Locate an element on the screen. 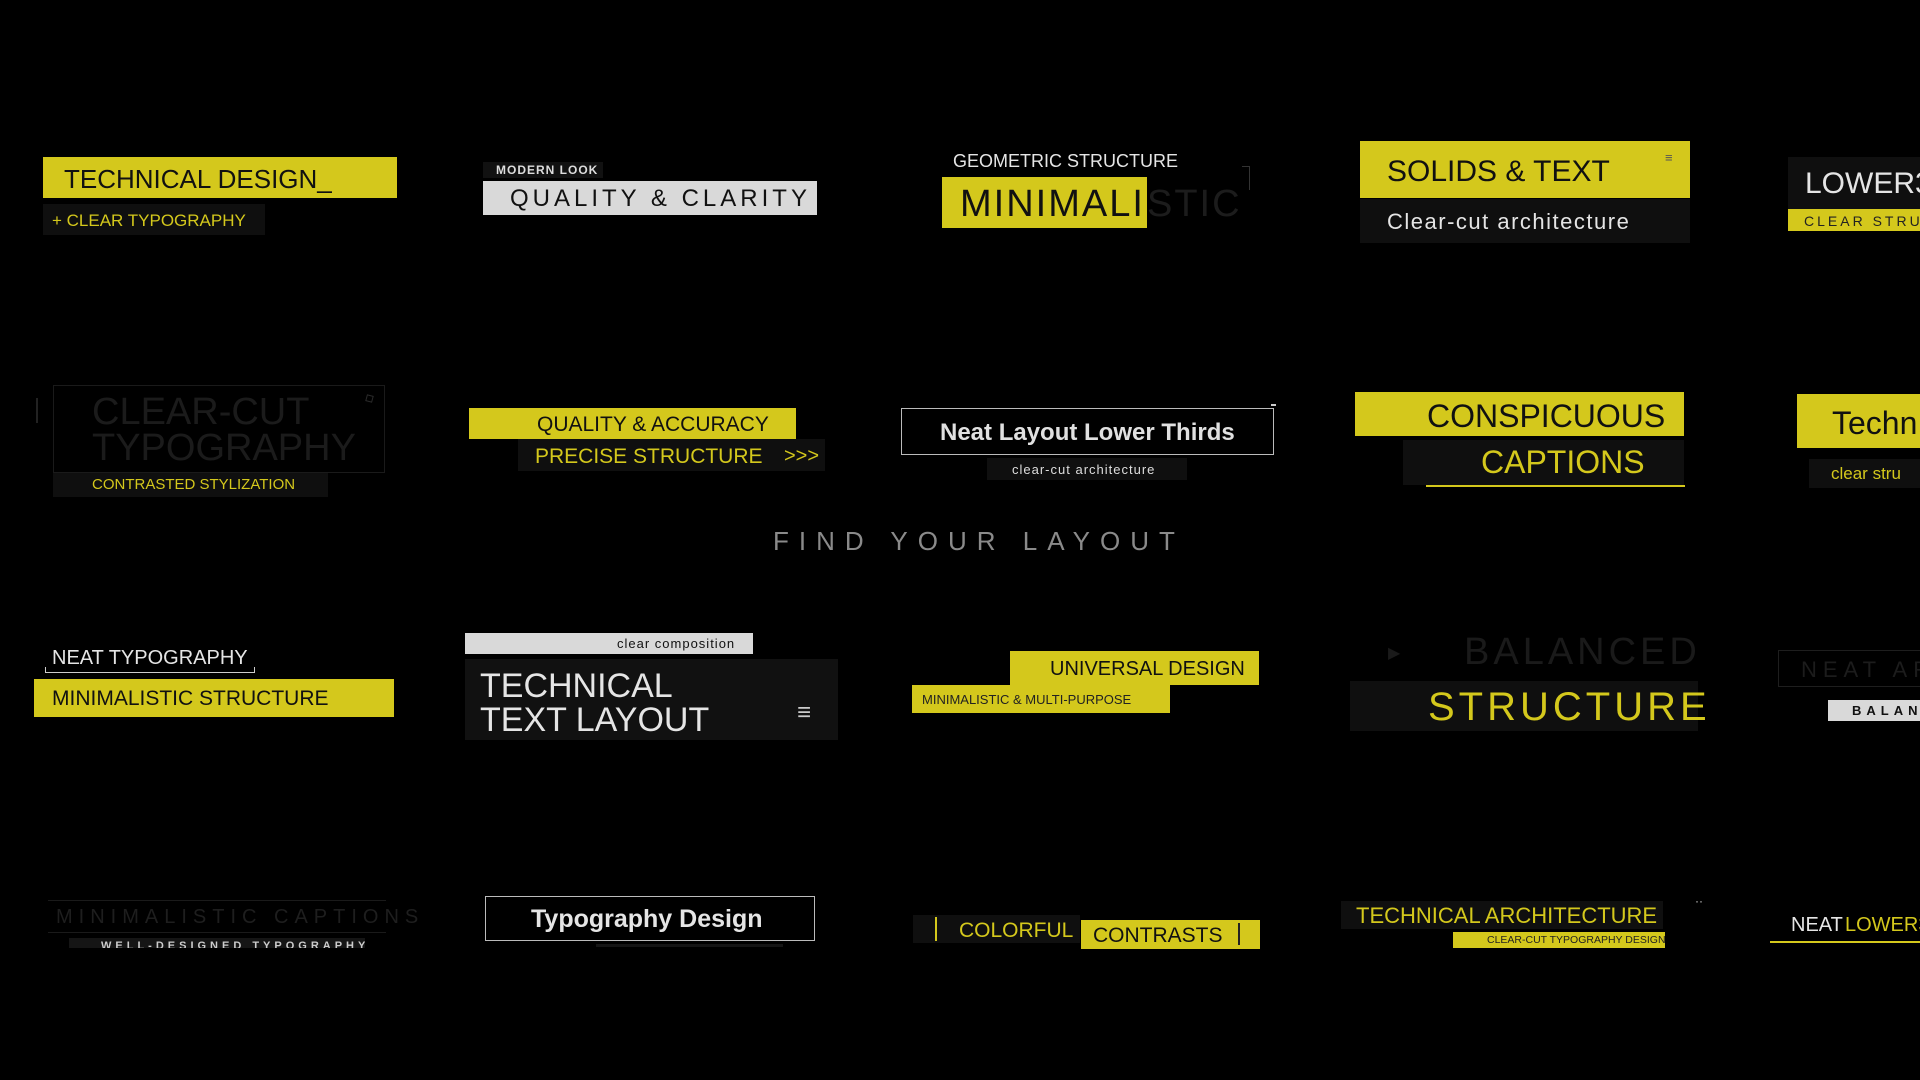  title-bar: QUALITY & CLARITY is located at coordinates (650, 198).